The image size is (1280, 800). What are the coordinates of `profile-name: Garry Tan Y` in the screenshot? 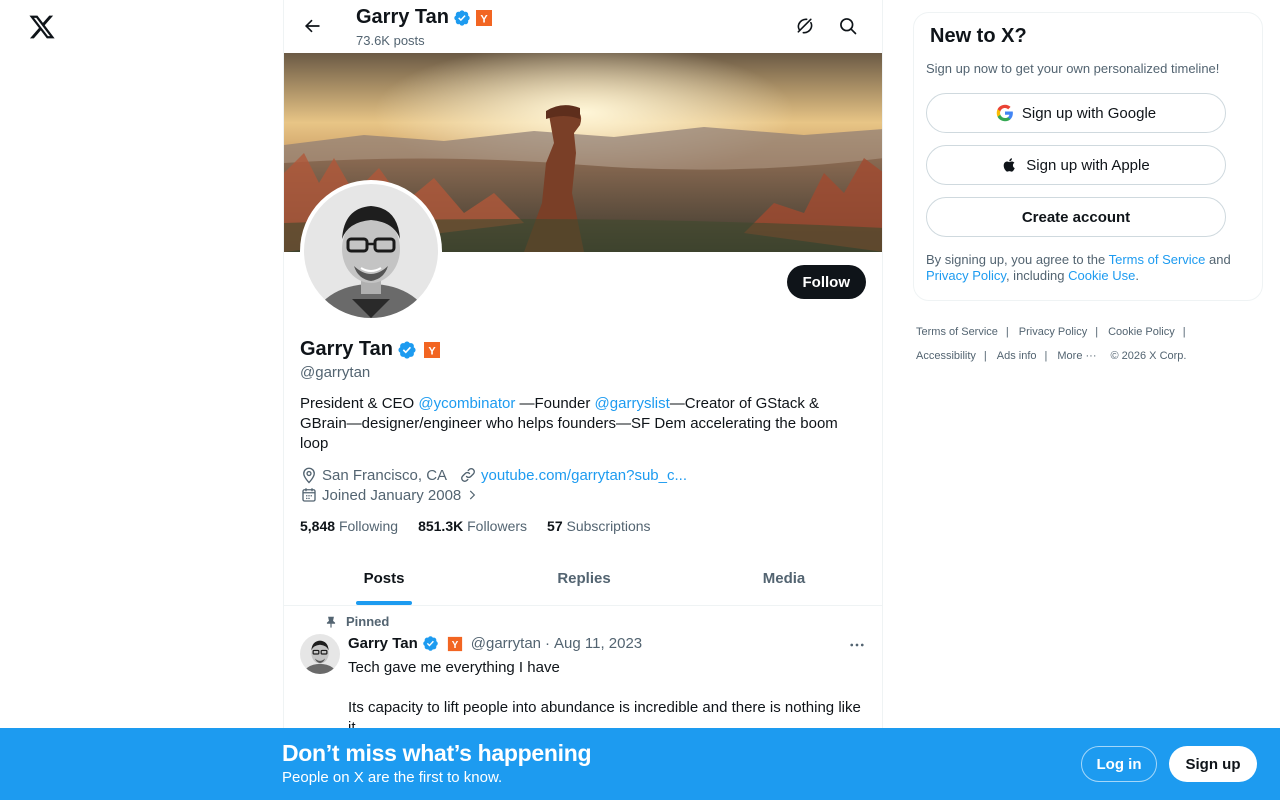 It's located at (370, 349).